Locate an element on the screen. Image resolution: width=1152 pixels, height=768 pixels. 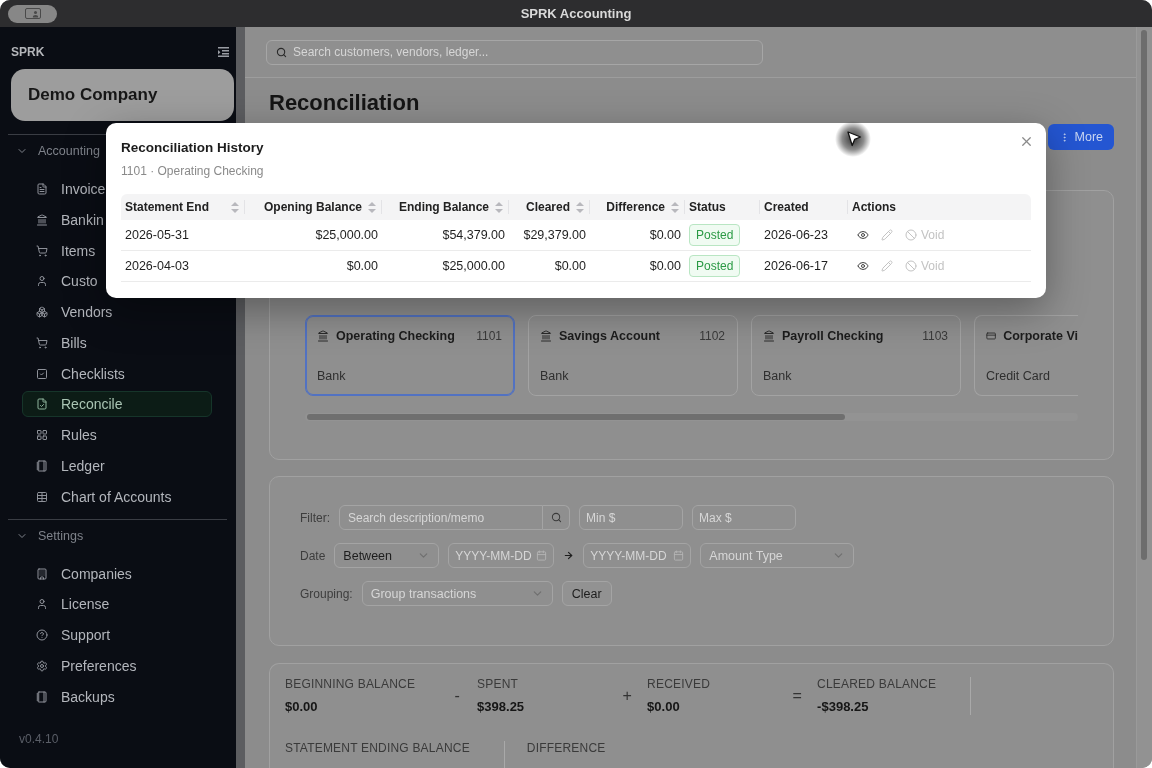
summary-label: DIFFERENCE is located at coordinates (566, 748).